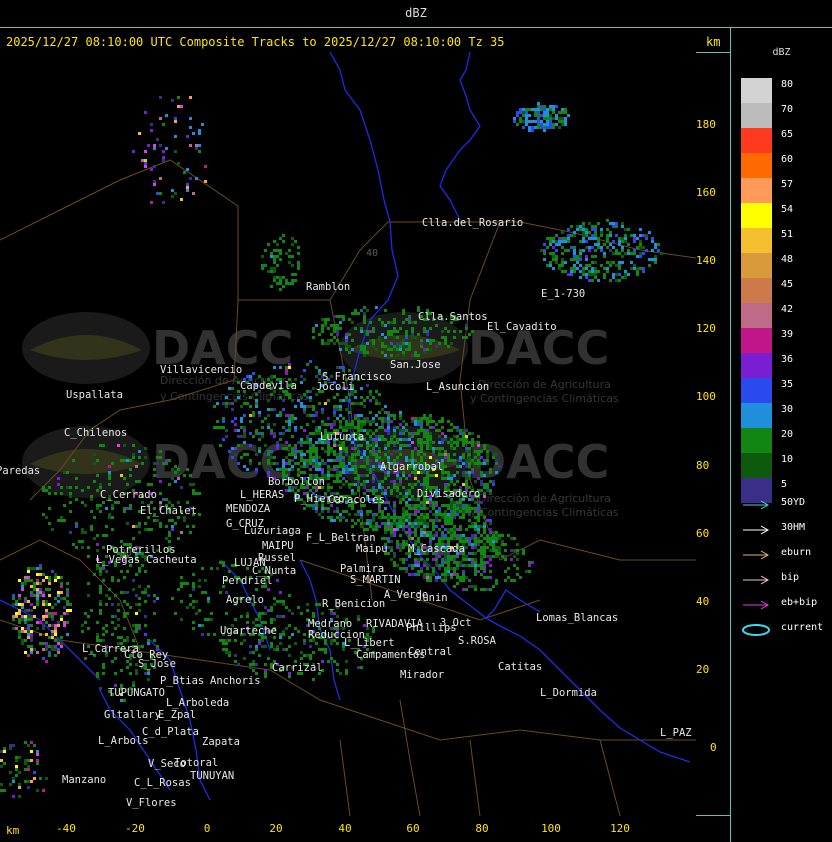 This screenshot has width=832, height=842. I want to click on watermark-logo-icon, so click(86, 348).